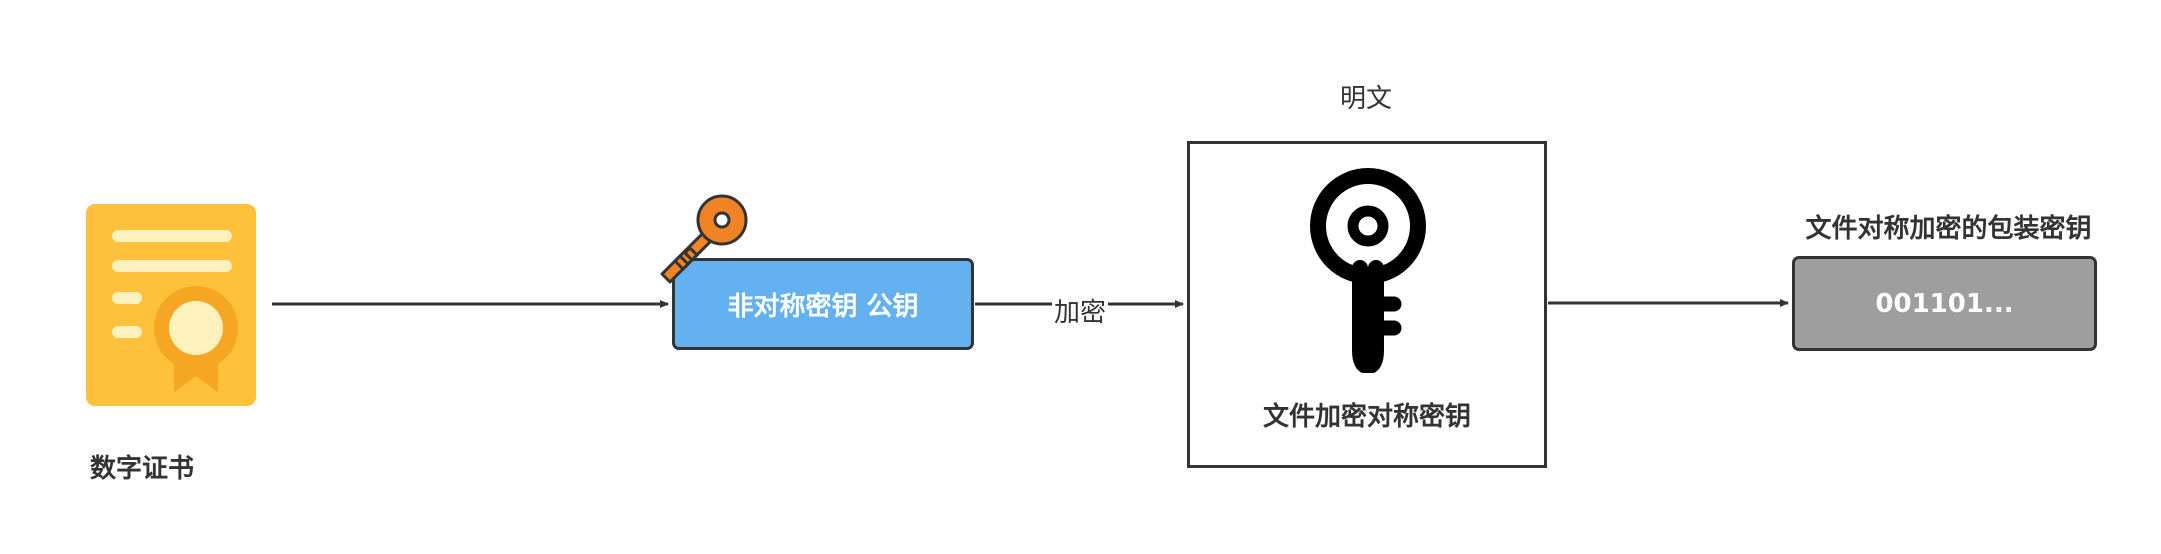  I want to click on wrapped-key-title: 文件对称加密的包装密钥, so click(1948, 229).